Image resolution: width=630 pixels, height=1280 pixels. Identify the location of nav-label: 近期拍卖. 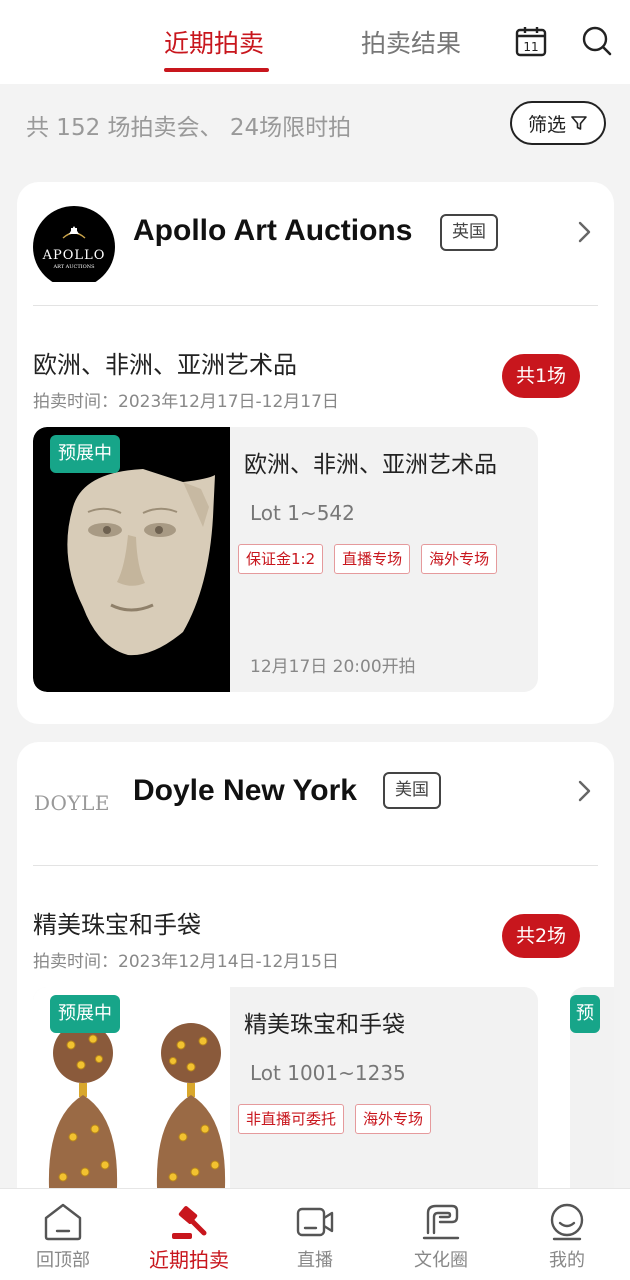
(189, 1260).